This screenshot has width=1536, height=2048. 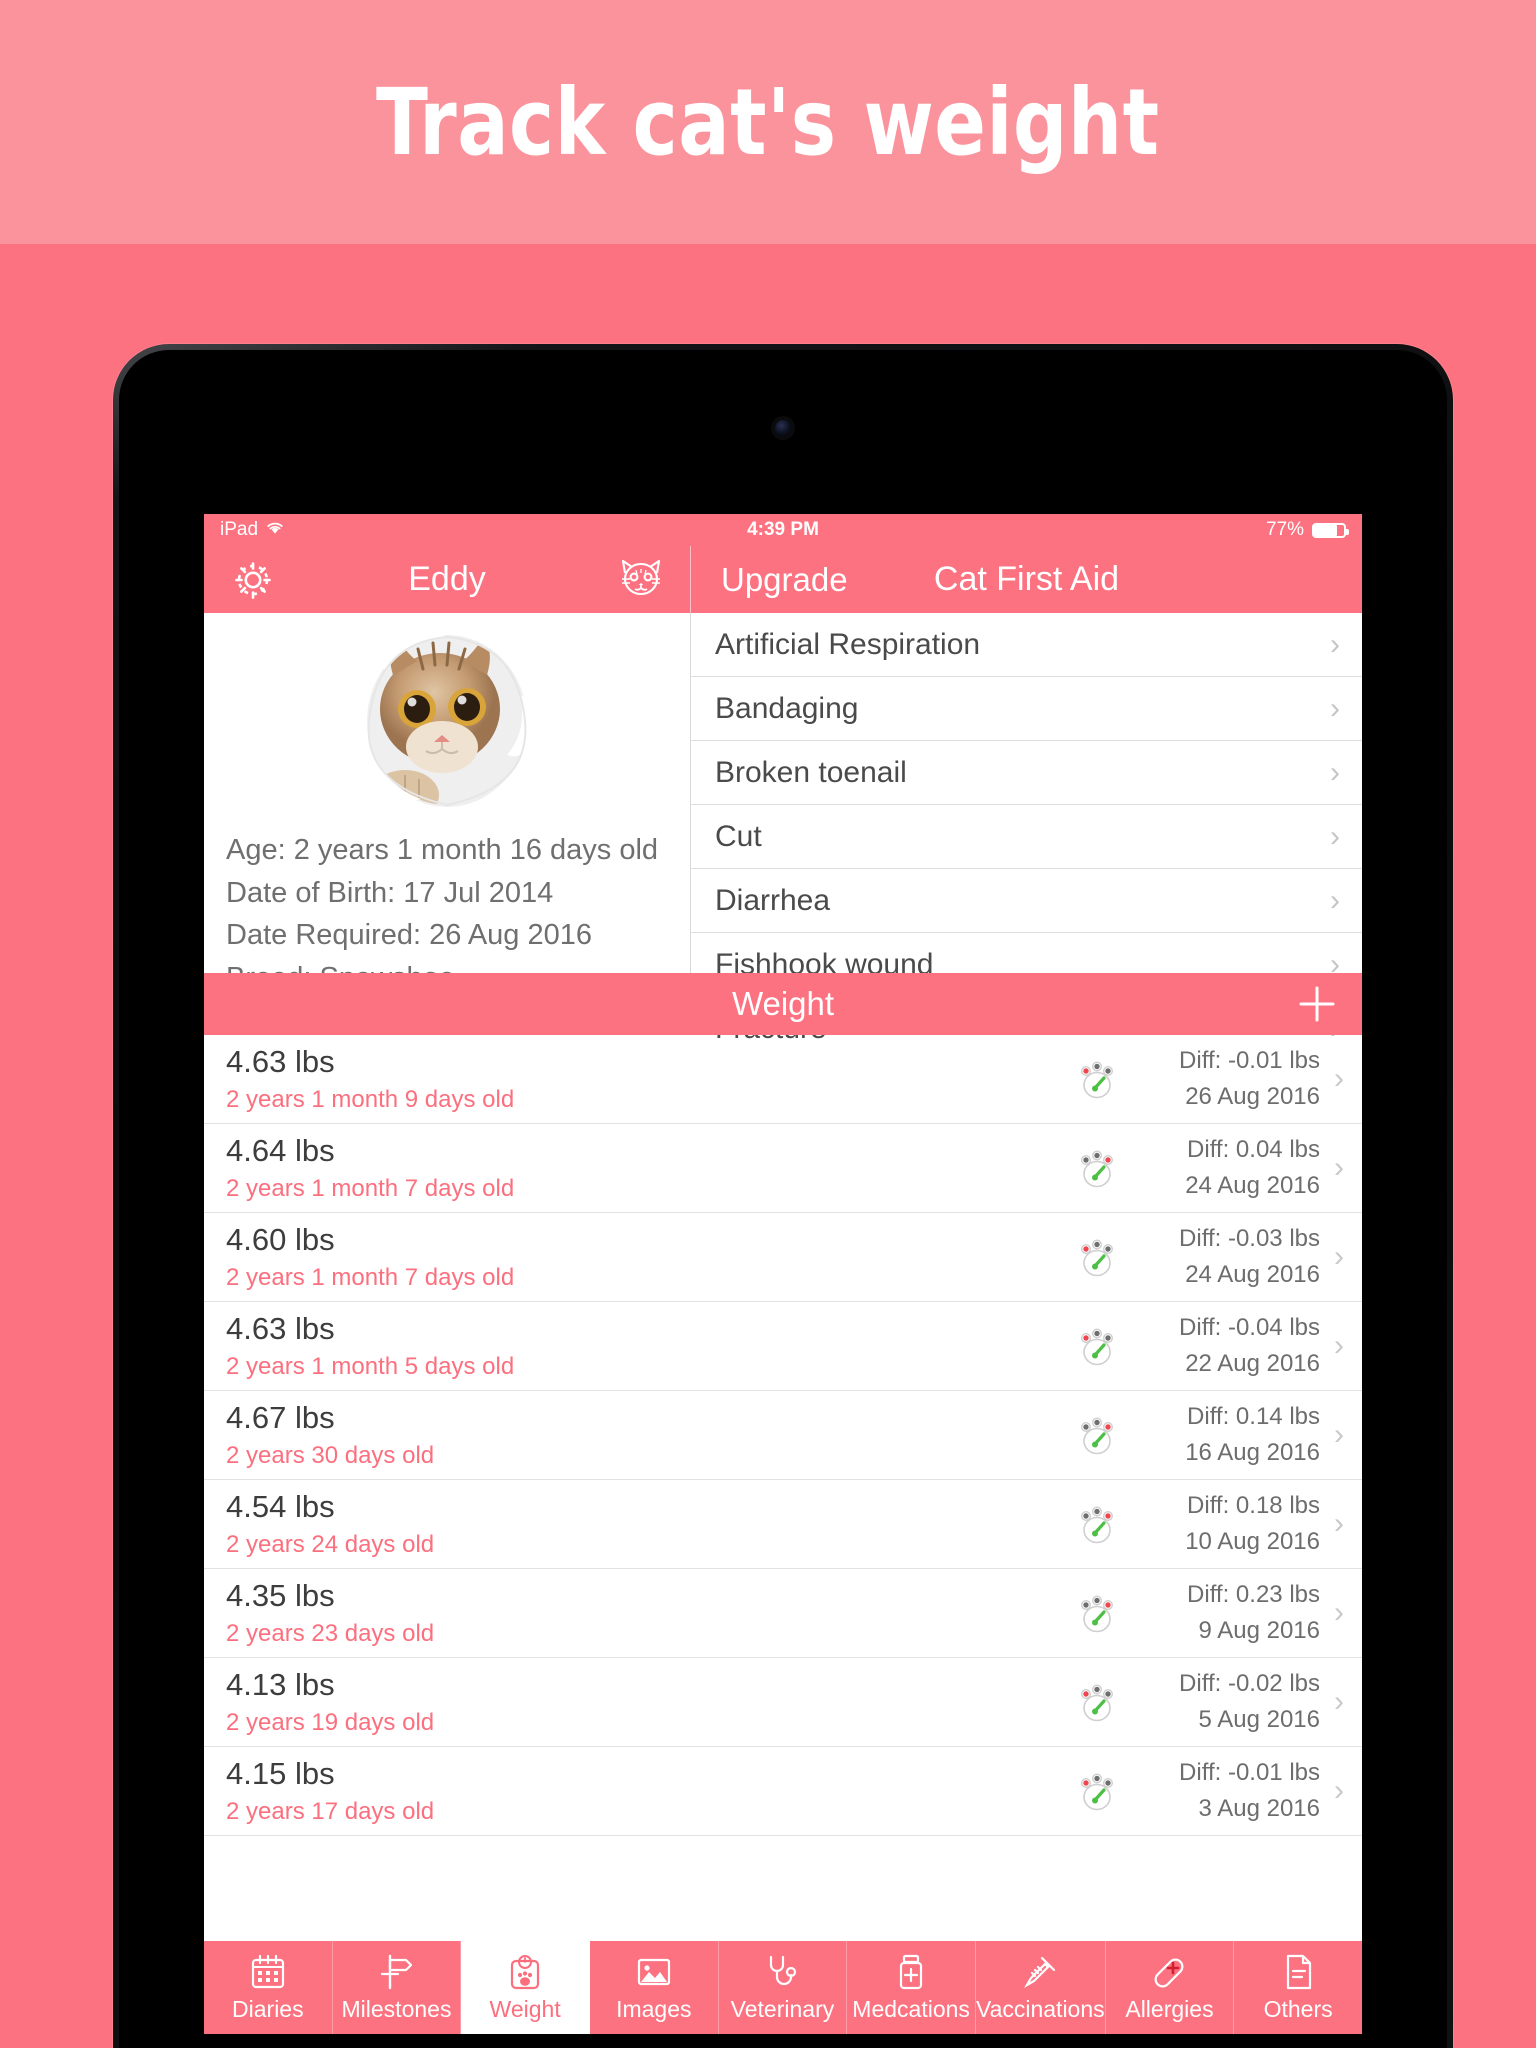 What do you see at coordinates (650, 1079) in the screenshot?
I see `weight-row-main: 4.63 lbs 2 years 1 month 9 days old` at bounding box center [650, 1079].